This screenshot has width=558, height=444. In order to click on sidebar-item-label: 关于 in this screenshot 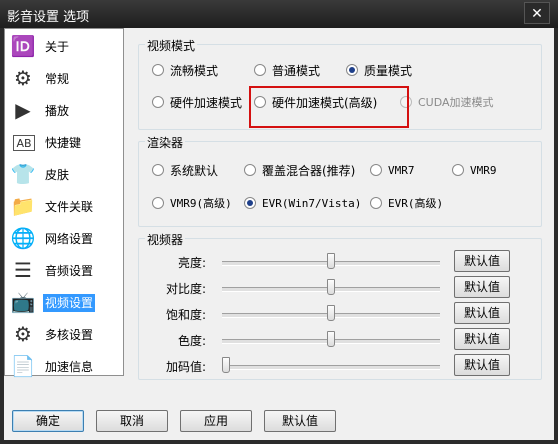, I will do `click(57, 47)`.